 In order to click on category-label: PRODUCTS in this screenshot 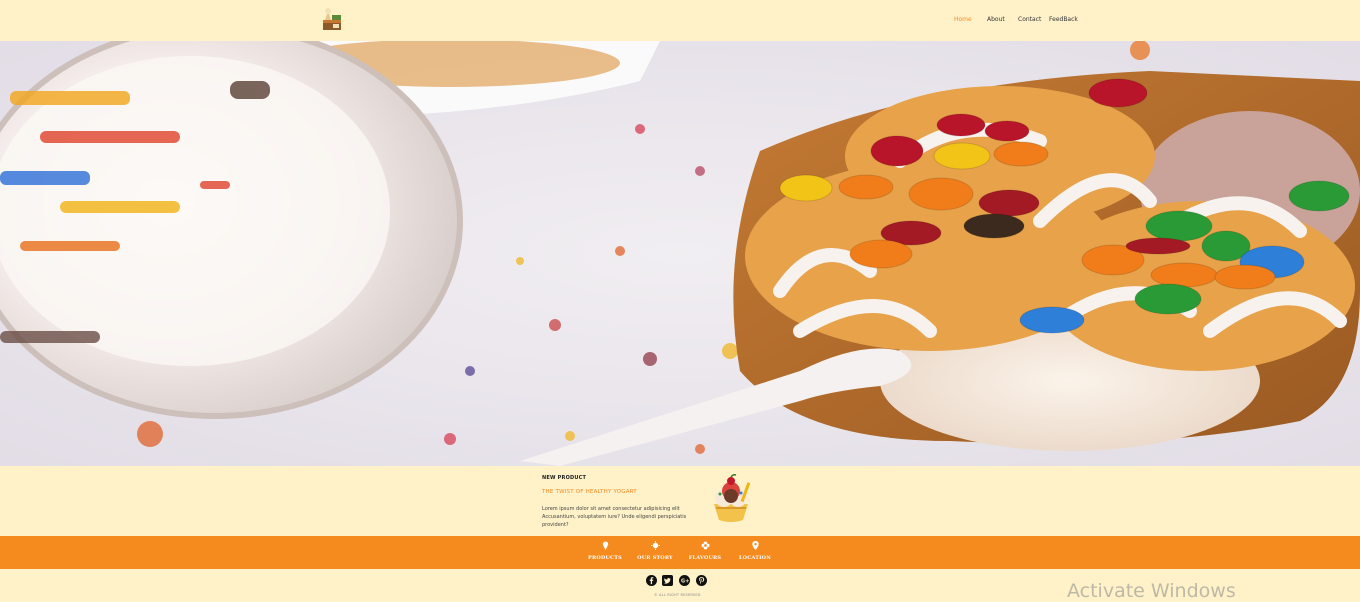, I will do `click(605, 558)`.